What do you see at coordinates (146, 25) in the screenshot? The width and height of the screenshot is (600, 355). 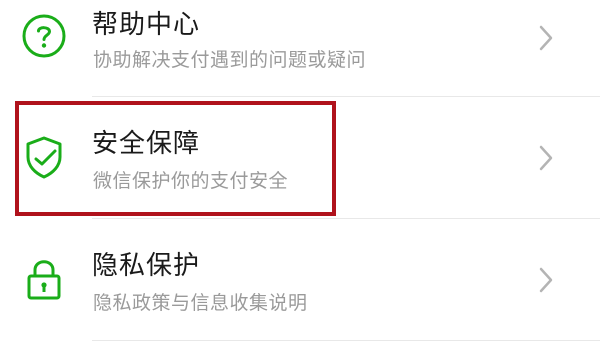 I see `menu-item-title: 帮助中心` at bounding box center [146, 25].